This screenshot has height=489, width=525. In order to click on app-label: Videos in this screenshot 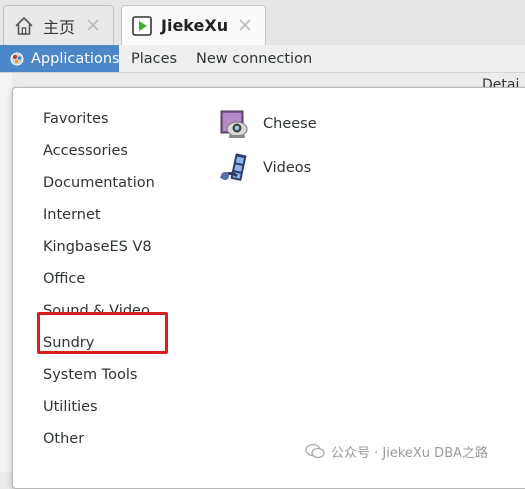, I will do `click(287, 168)`.